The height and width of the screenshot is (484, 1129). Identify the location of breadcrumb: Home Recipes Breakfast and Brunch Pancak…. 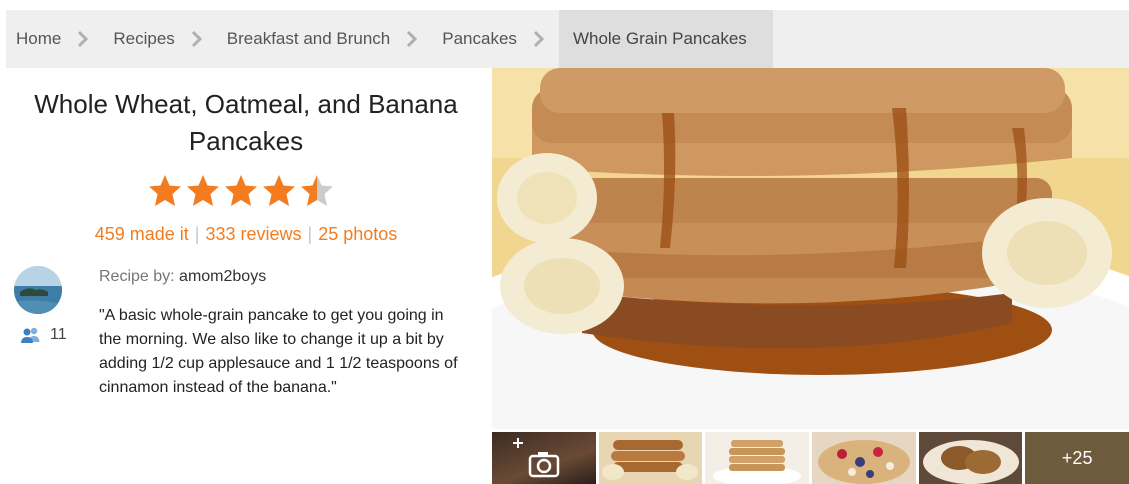
(567, 39).